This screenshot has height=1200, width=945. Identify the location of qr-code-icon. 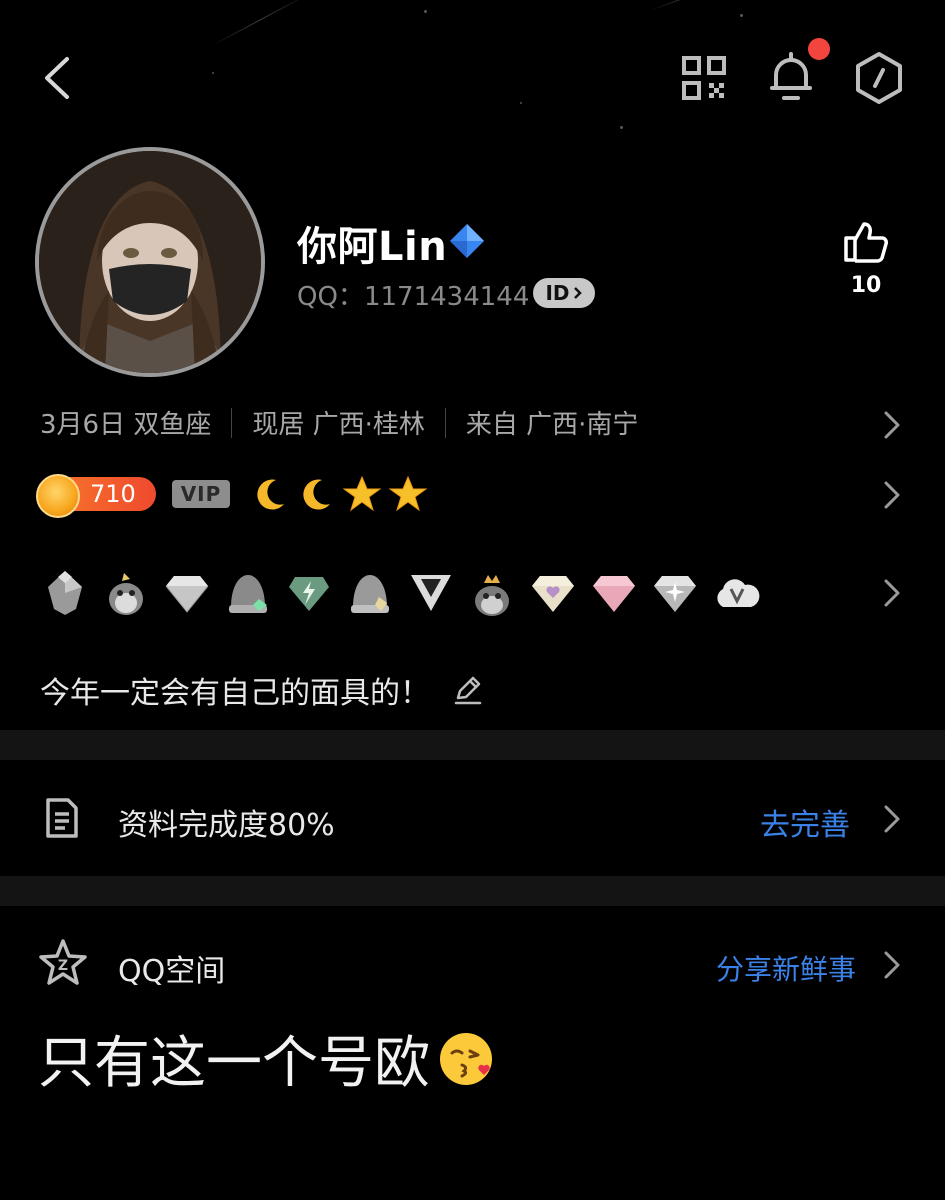
(704, 78).